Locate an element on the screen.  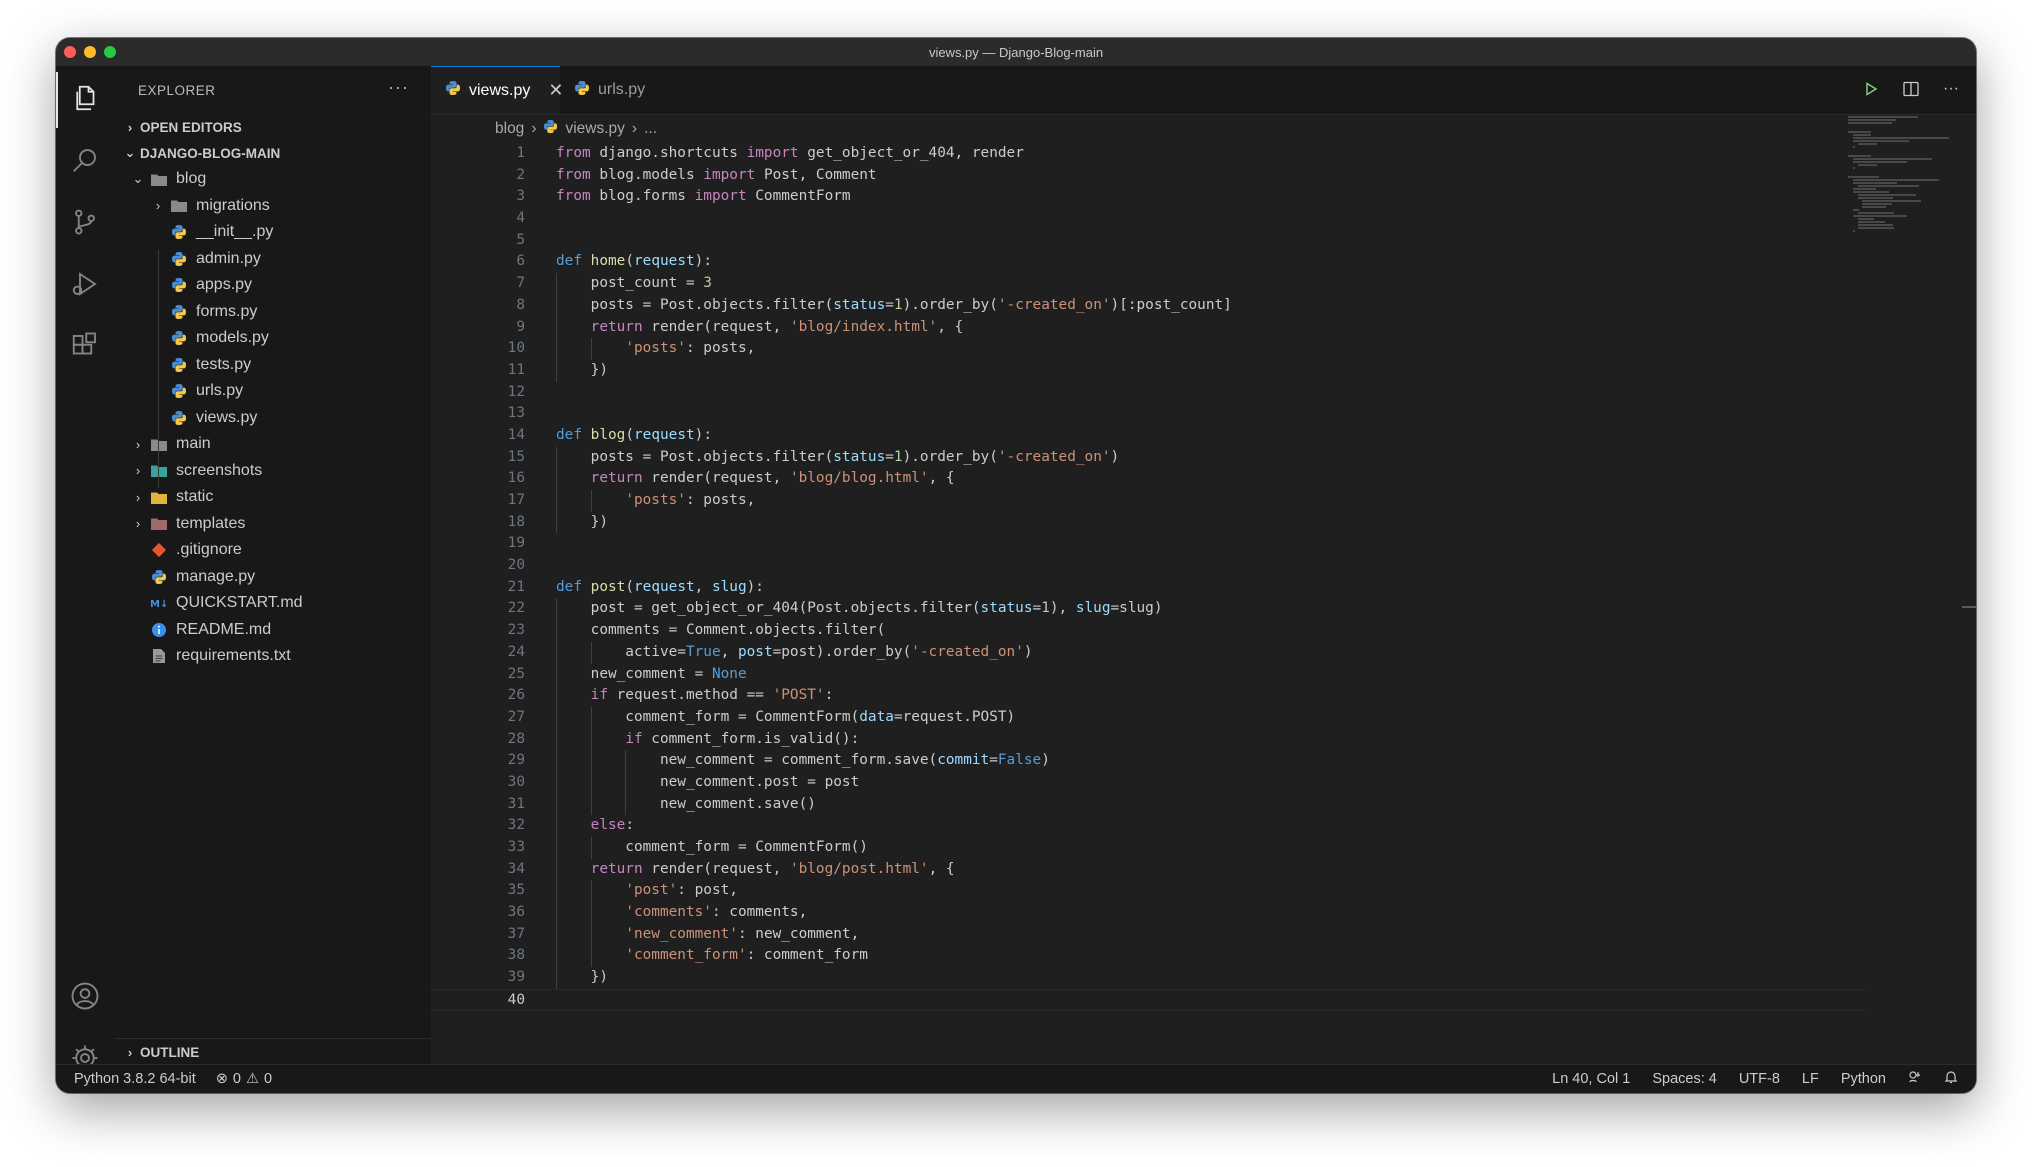
extensions-button is located at coordinates (85, 348).